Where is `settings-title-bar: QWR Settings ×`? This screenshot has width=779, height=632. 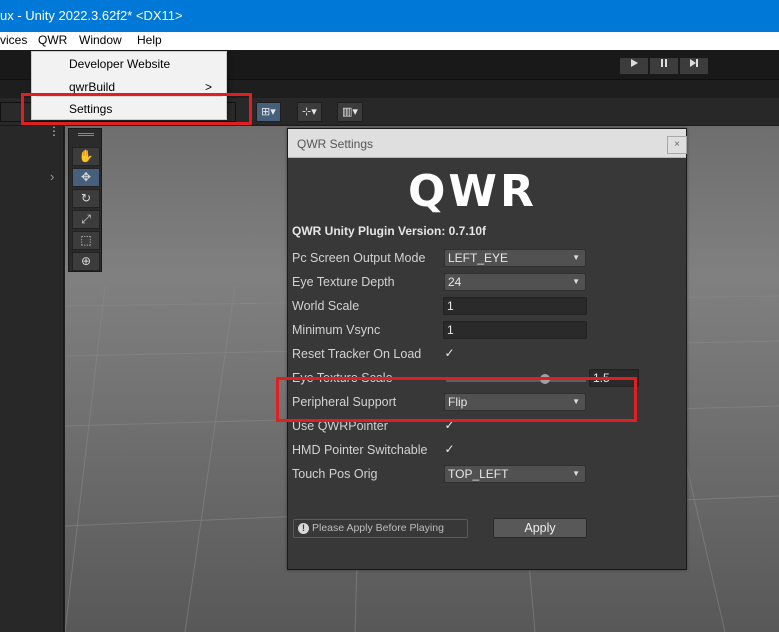 settings-title-bar: QWR Settings × is located at coordinates (487, 143).